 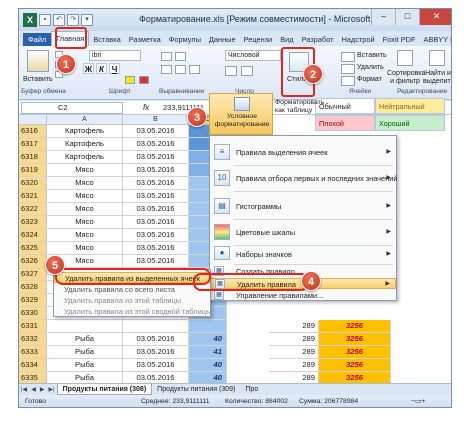 What do you see at coordinates (410, 123) in the screenshot?
I see `style-good: Хороший` at bounding box center [410, 123].